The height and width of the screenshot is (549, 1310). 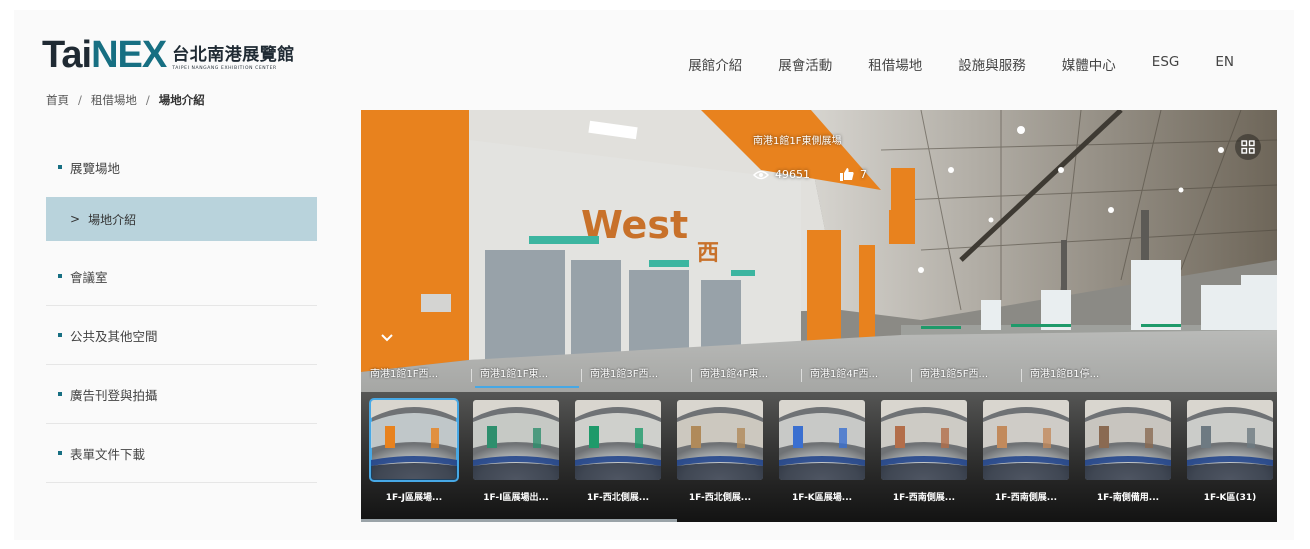 I want to click on eye-icon, so click(x=761, y=175).